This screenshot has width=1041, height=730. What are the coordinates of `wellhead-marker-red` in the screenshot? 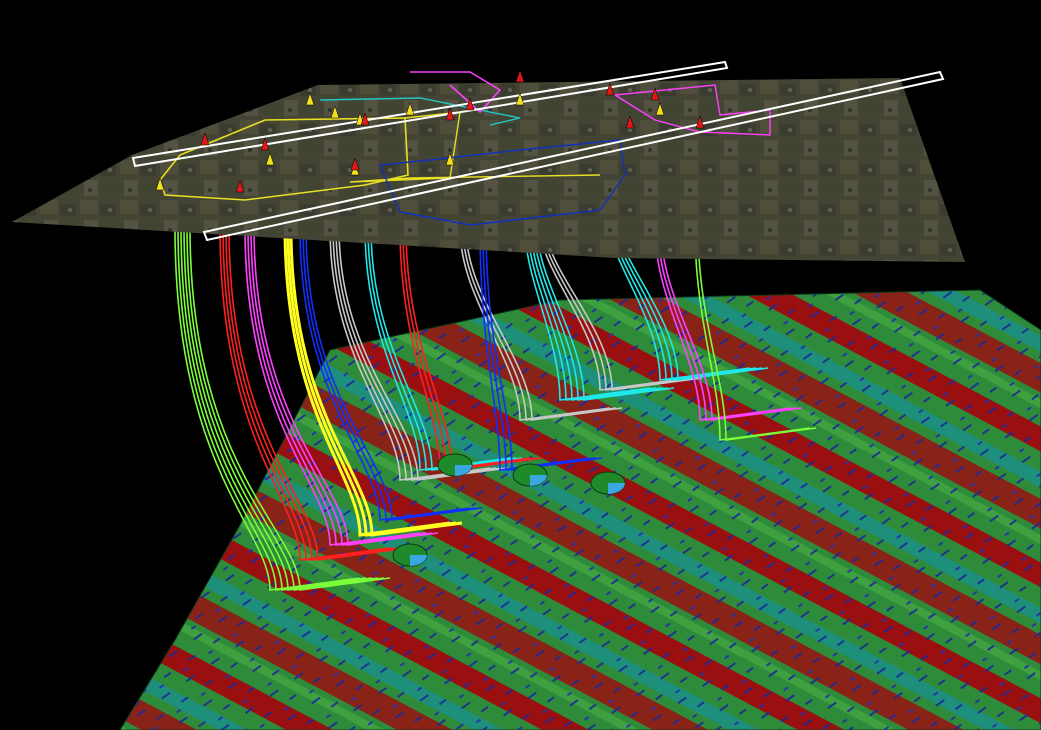 It's located at (520, 76).